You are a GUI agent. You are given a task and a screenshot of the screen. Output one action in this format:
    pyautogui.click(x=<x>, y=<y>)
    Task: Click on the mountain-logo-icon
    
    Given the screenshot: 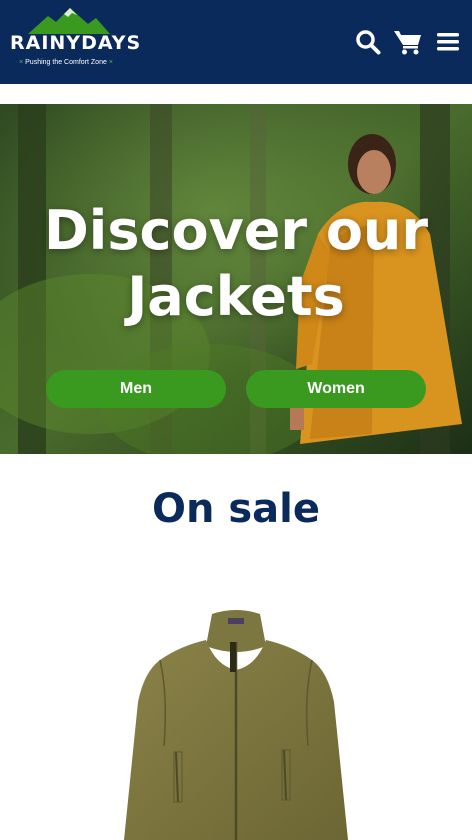 What is the action you would take?
    pyautogui.click(x=69, y=21)
    